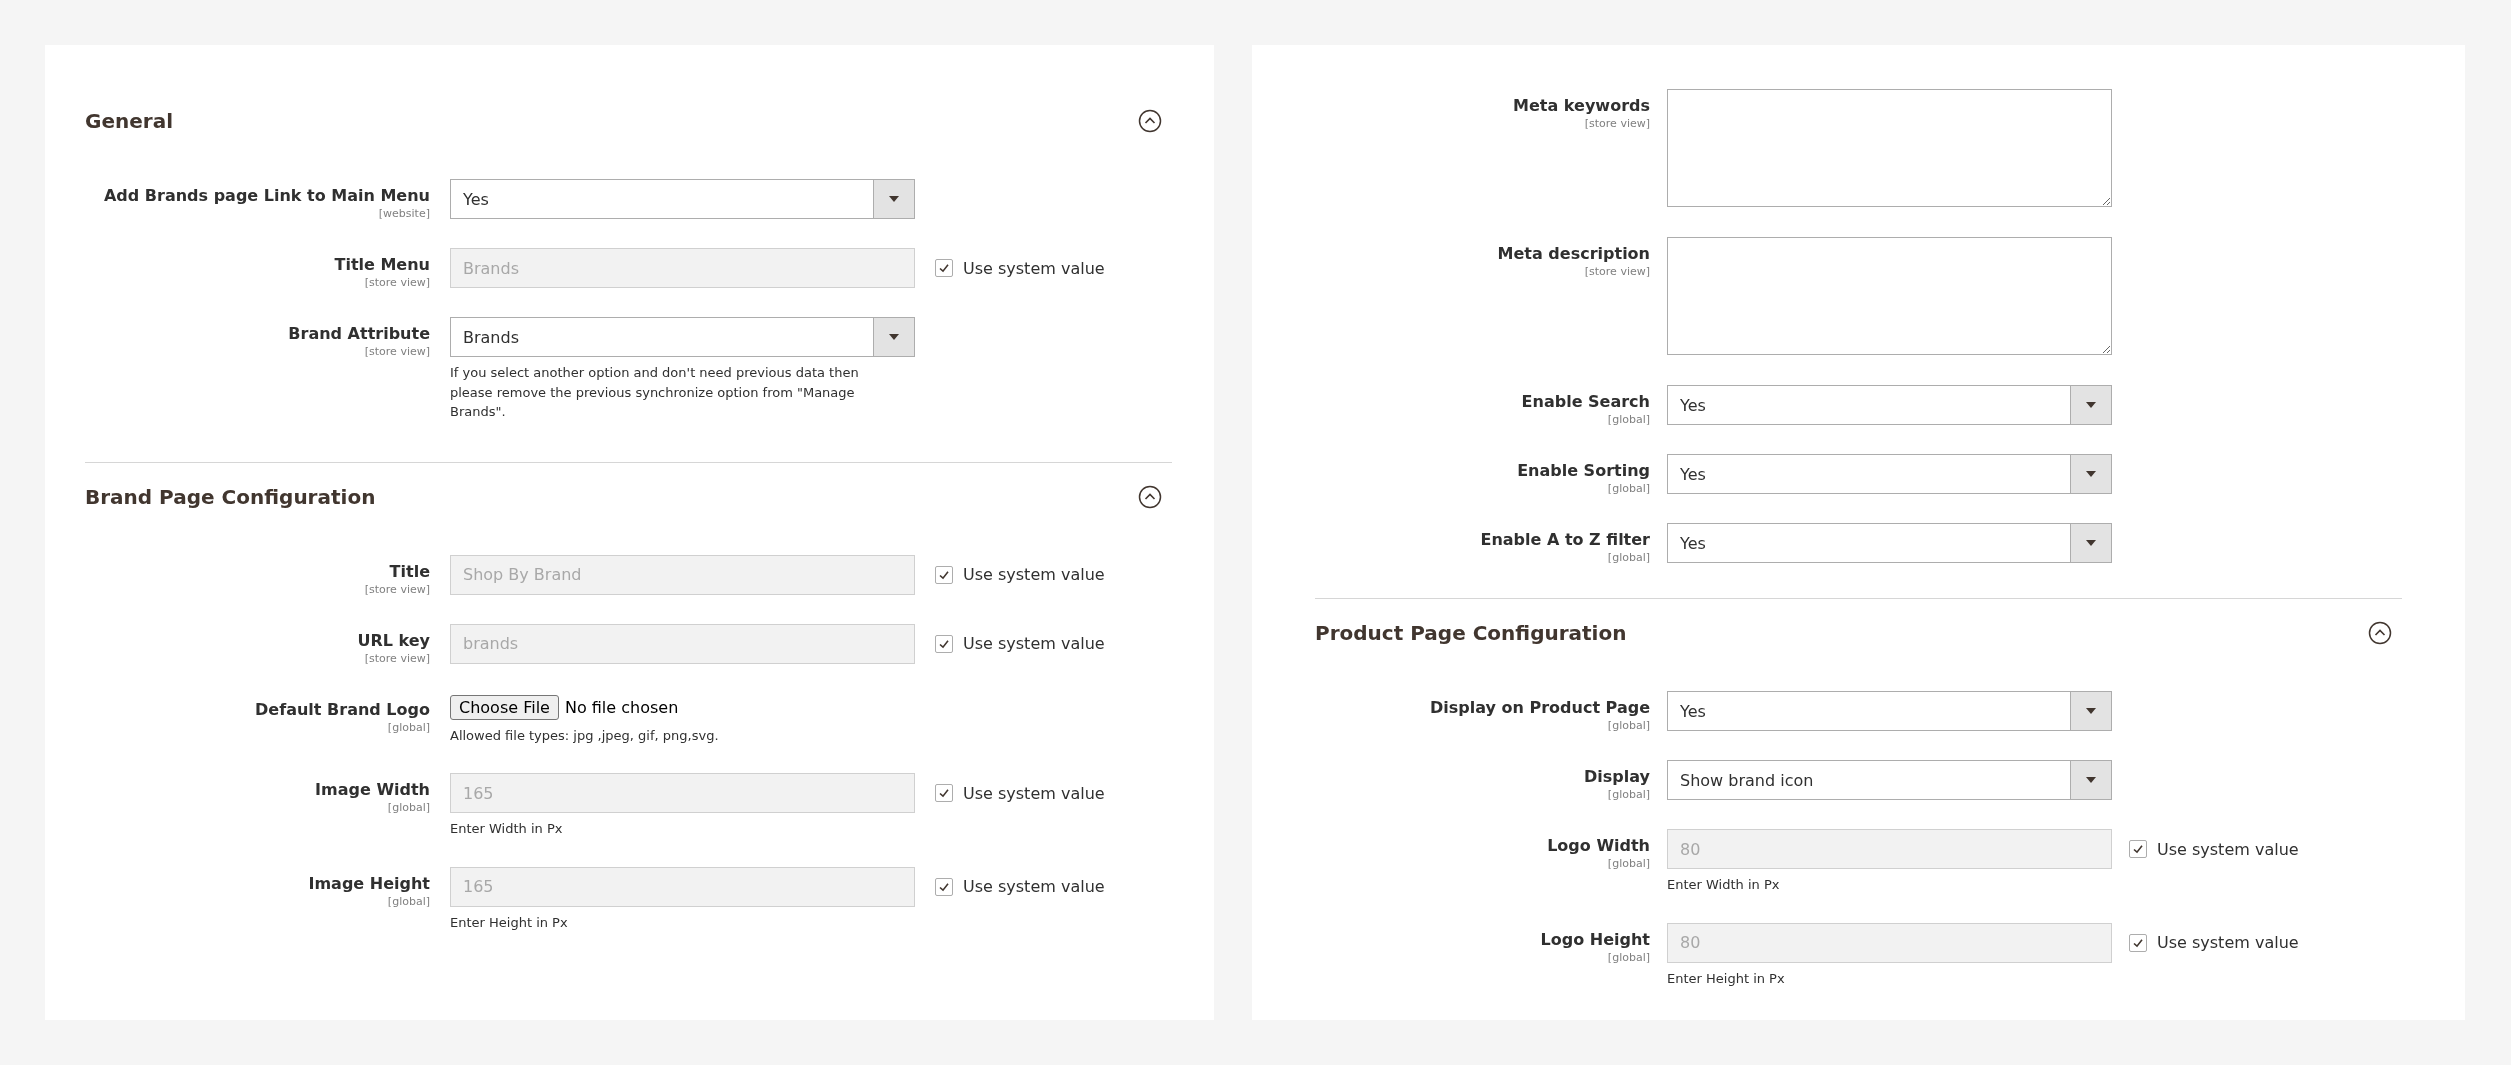  Describe the element at coordinates (359, 333) in the screenshot. I see `field-label: Brand Attribute` at that location.